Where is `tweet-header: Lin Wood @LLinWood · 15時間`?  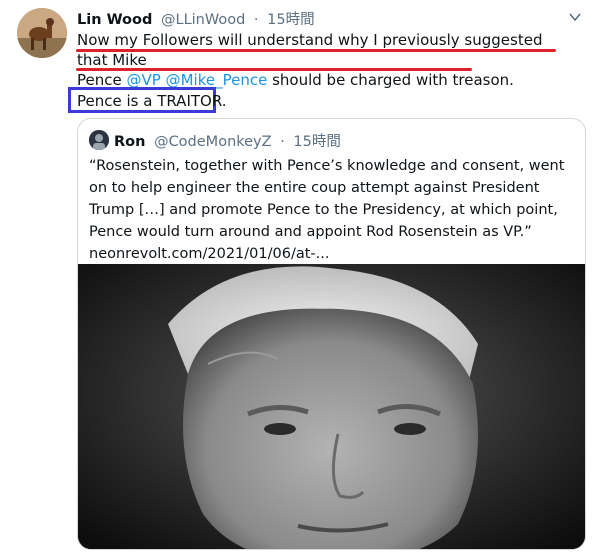 tweet-header: Lin Wood @LLinWood · 15時間 is located at coordinates (318, 19).